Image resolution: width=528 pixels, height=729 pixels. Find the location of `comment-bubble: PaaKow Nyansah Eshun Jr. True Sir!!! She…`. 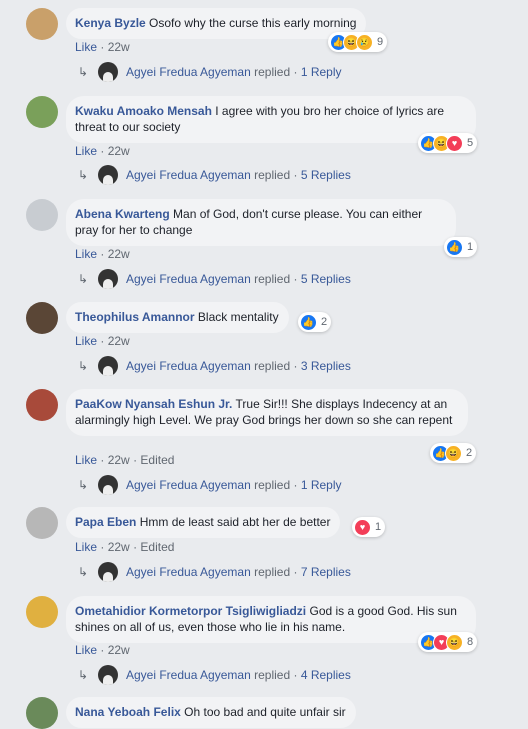

comment-bubble: PaaKow Nyansah Eshun Jr. True Sir!!! She… is located at coordinates (267, 412).